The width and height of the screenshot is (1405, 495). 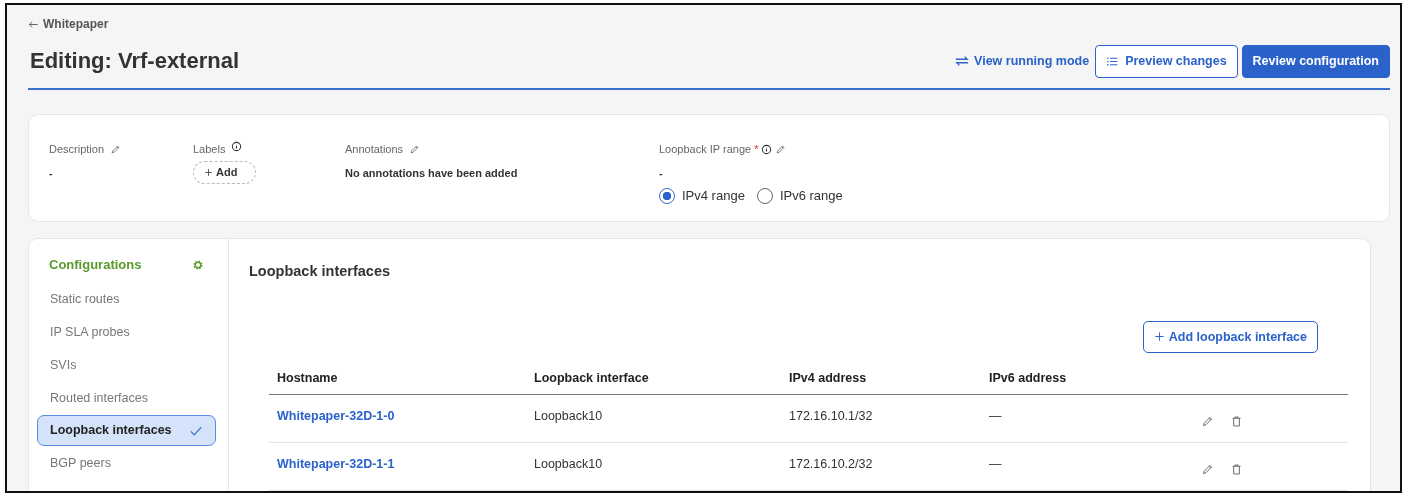 I want to click on radio-option: IPv6 range, so click(x=799, y=195).